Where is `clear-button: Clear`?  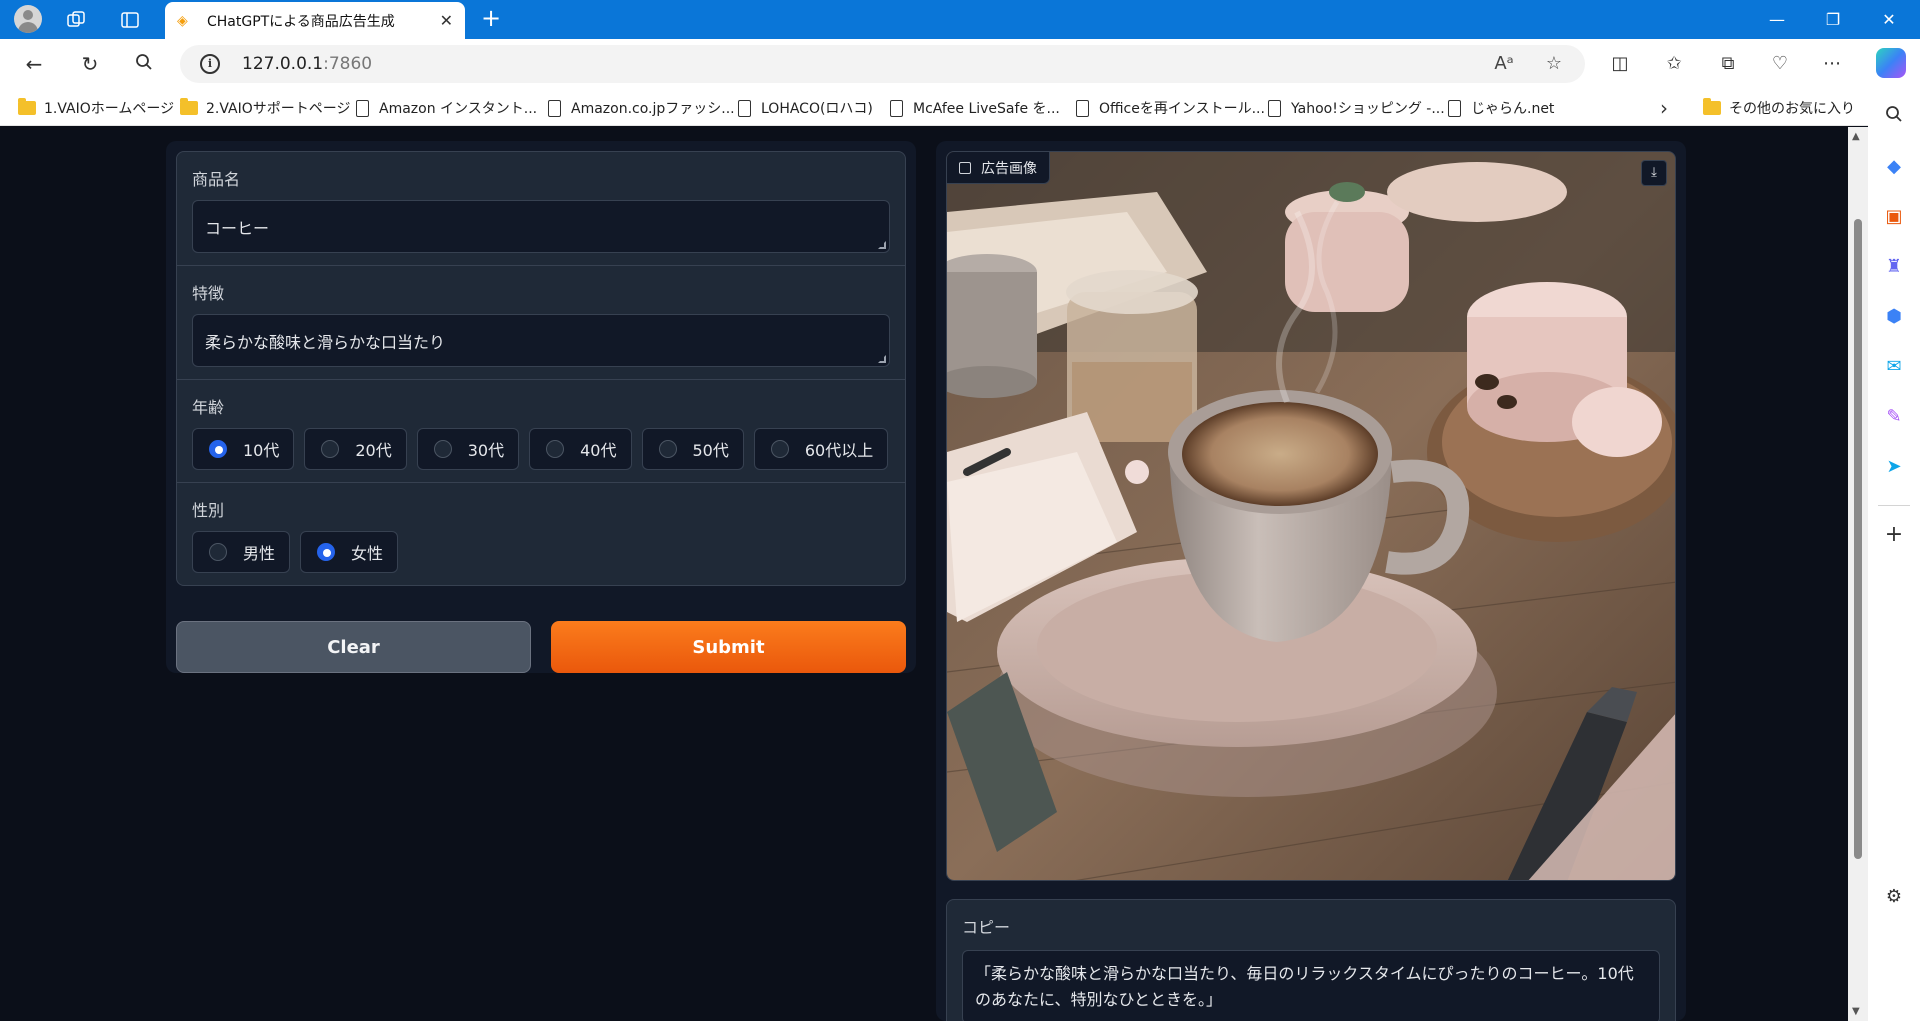
clear-button: Clear is located at coordinates (353, 647).